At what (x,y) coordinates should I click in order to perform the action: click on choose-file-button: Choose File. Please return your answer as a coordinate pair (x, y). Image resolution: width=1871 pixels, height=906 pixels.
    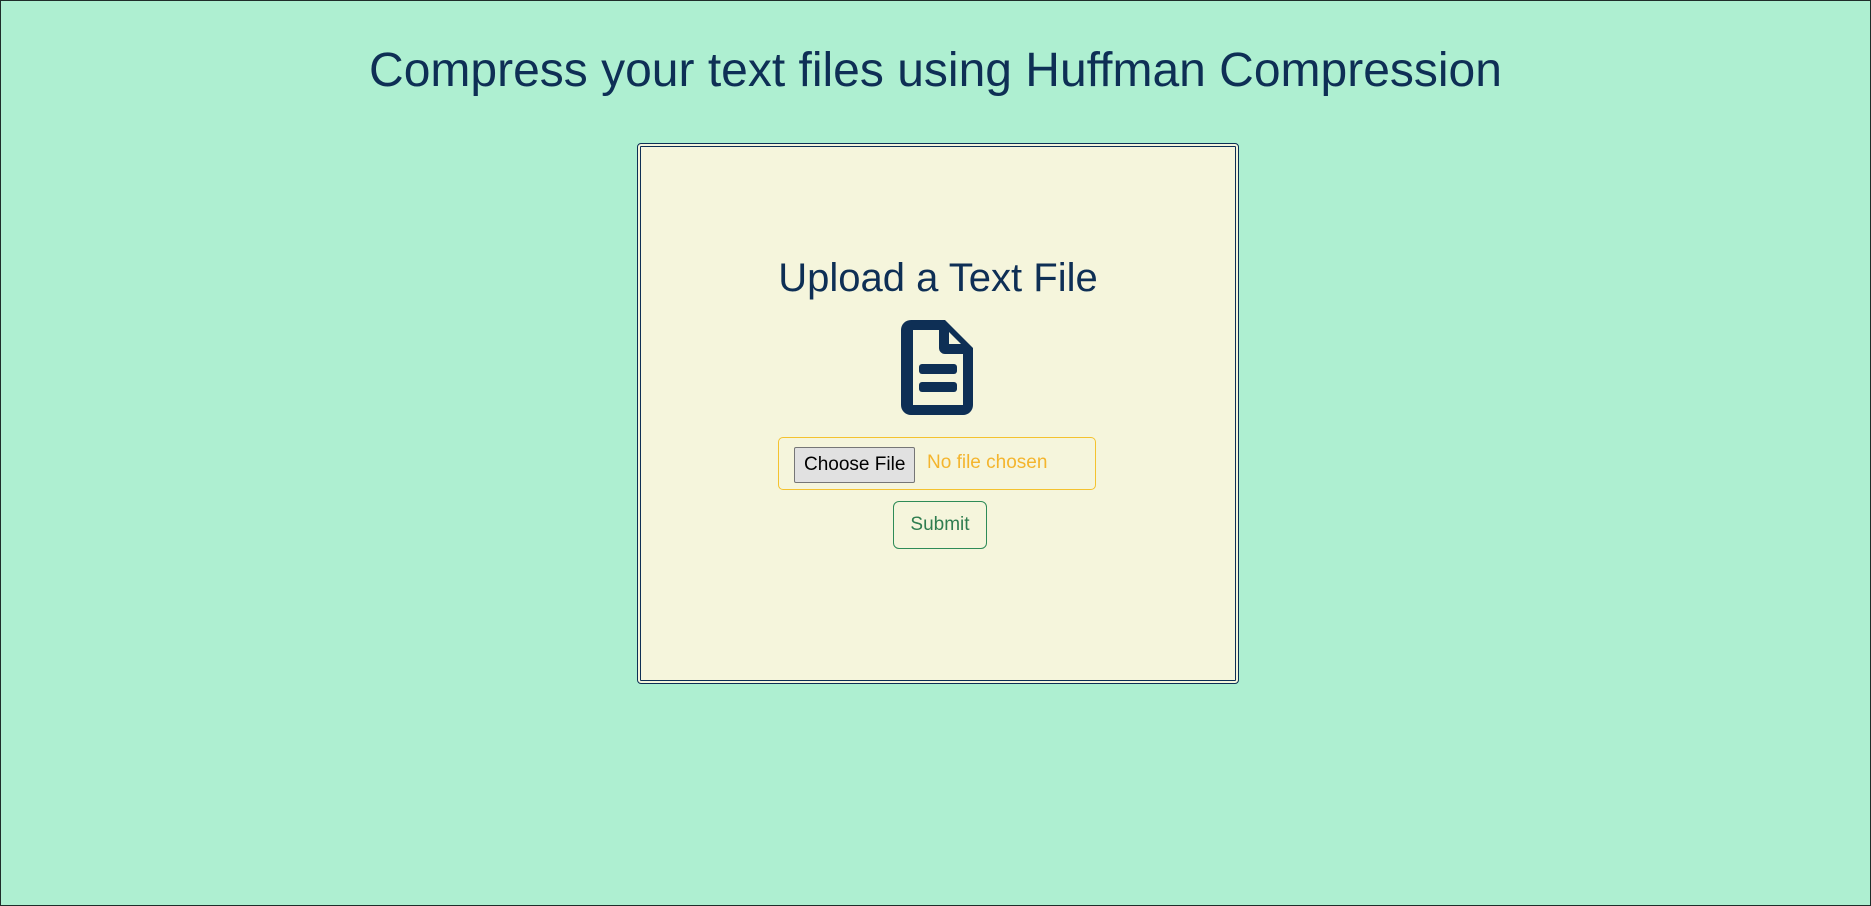
    Looking at the image, I should click on (855, 465).